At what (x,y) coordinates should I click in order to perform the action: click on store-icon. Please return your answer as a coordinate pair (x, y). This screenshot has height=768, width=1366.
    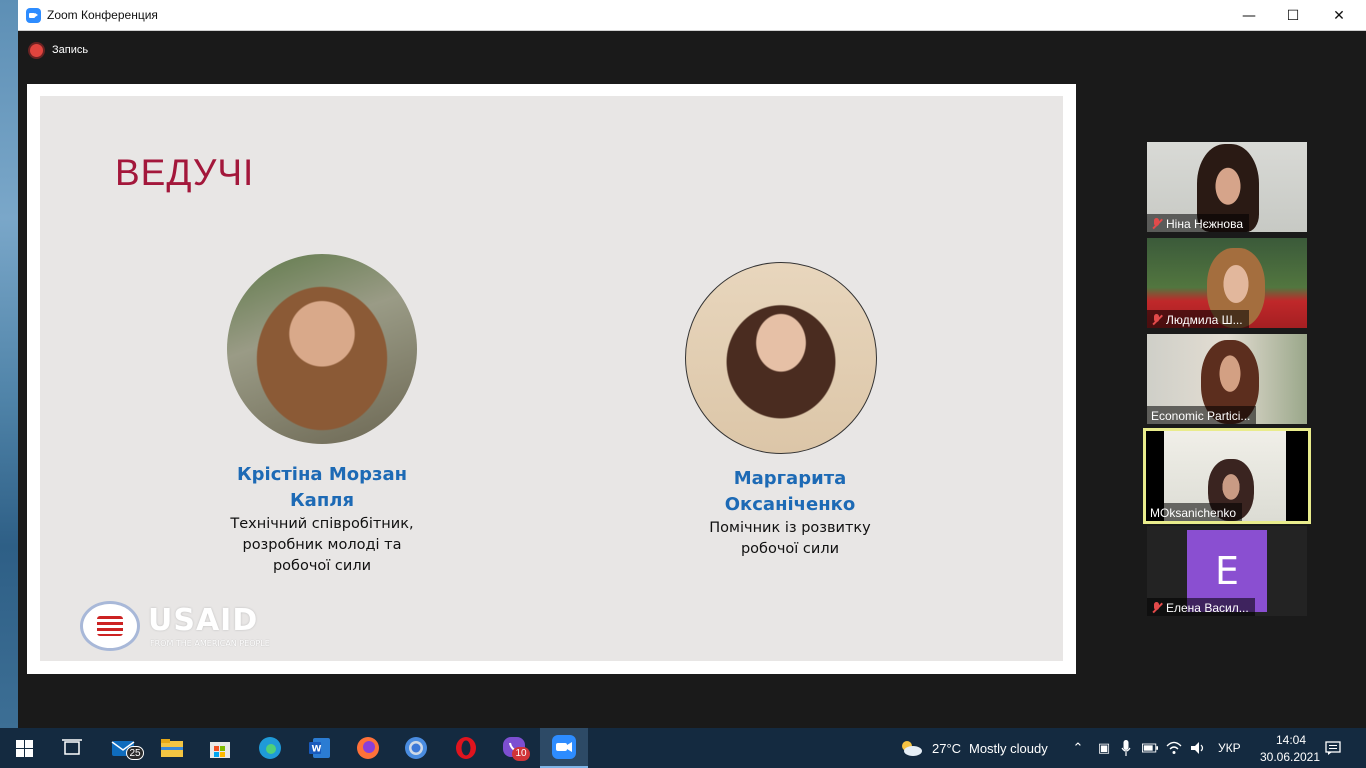
    Looking at the image, I should click on (220, 748).